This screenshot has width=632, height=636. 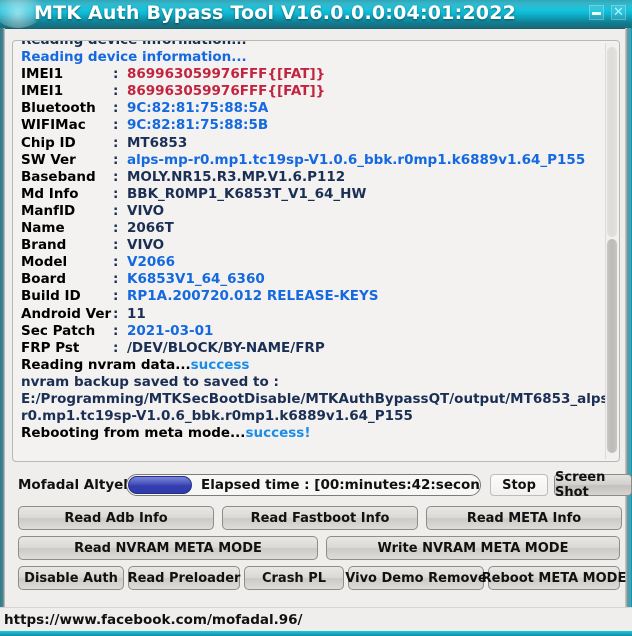 What do you see at coordinates (170, 330) in the screenshot?
I see `log-field-value: 2021-03-01` at bounding box center [170, 330].